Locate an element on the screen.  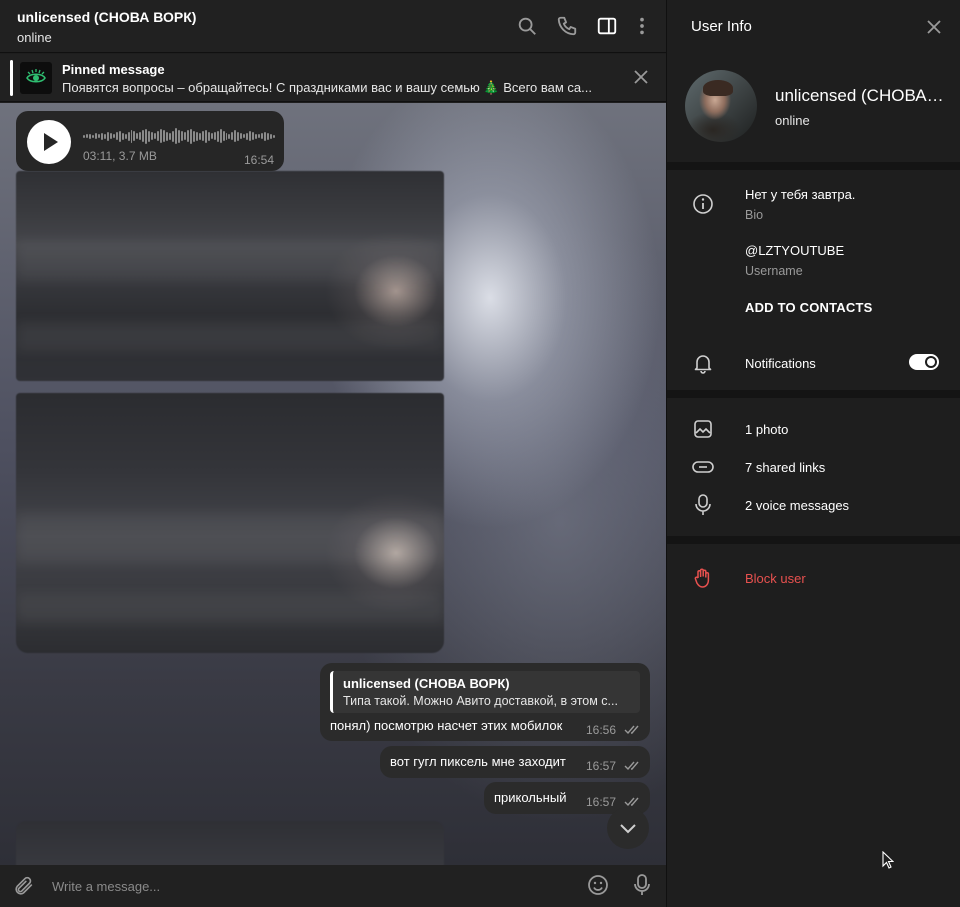
chat-title: unlicensed (СНОВА ВОРК) is located at coordinates (106, 17).